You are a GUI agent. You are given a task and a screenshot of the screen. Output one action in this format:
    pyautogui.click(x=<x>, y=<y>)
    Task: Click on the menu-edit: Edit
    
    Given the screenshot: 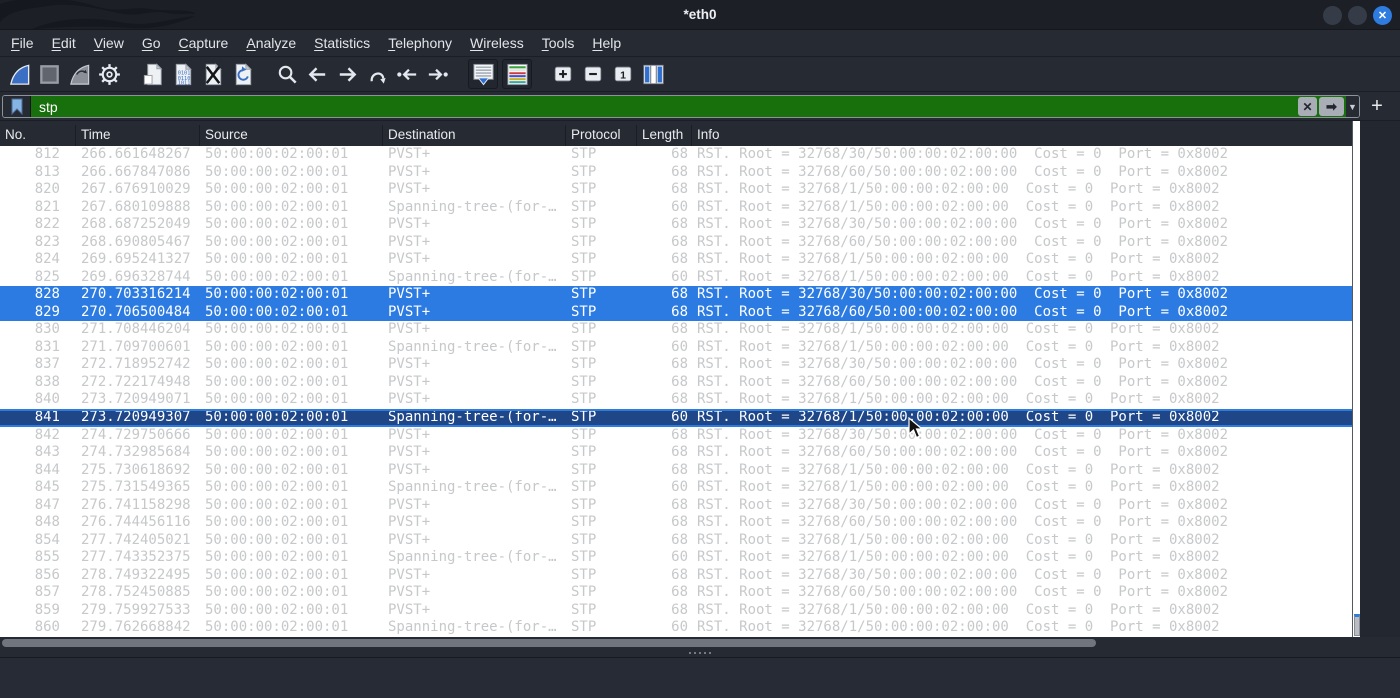 What is the action you would take?
    pyautogui.click(x=64, y=43)
    